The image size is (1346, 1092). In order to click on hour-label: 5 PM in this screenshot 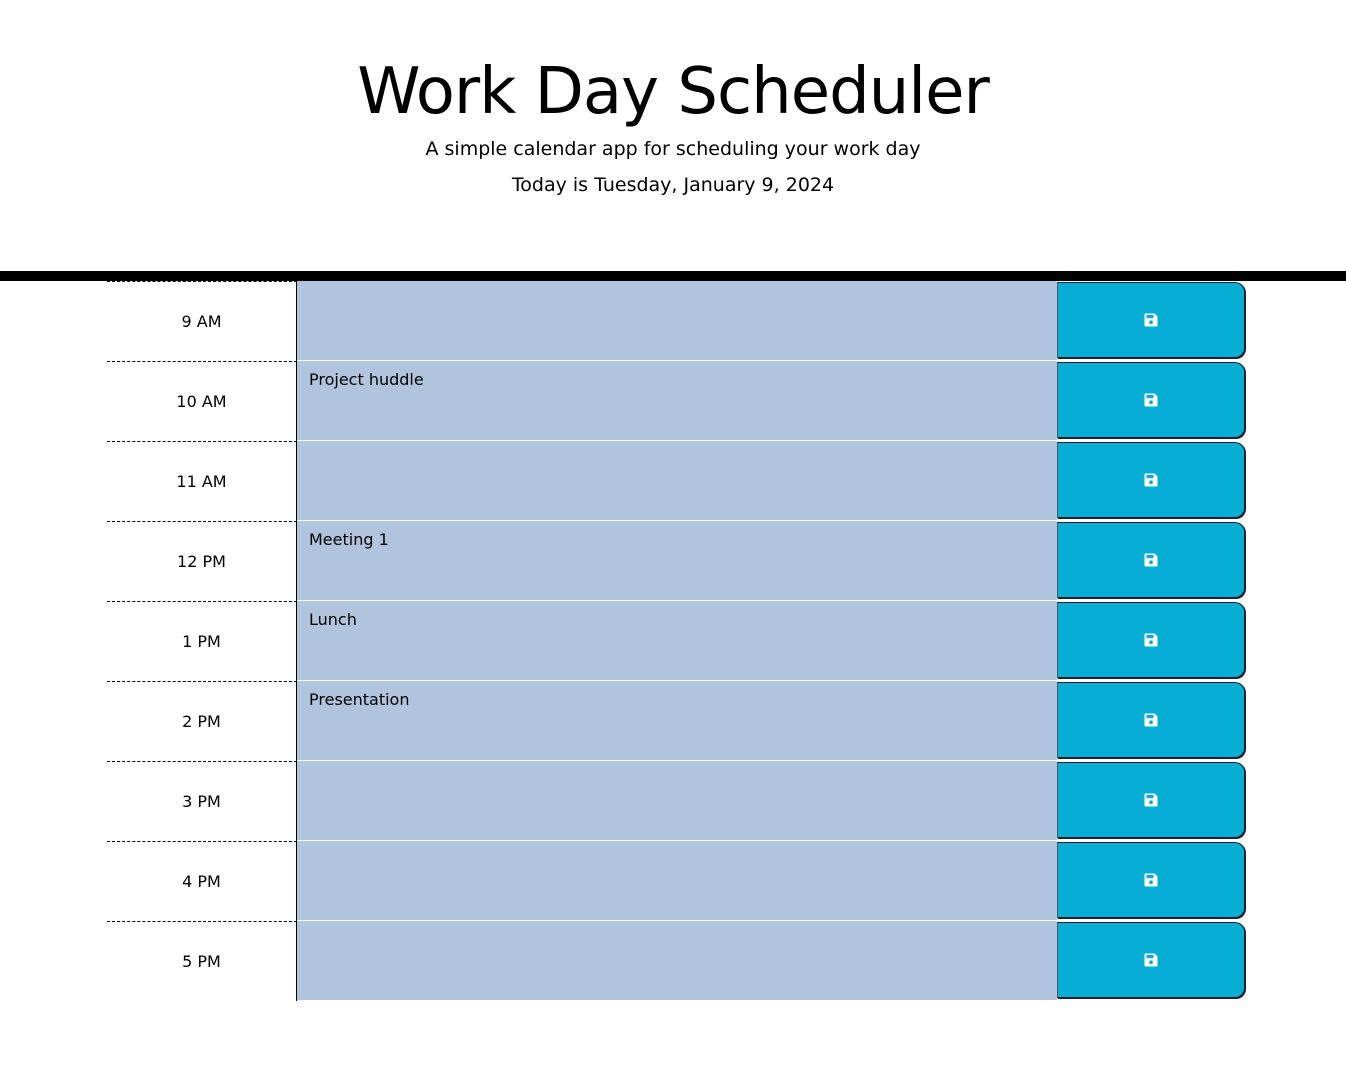, I will do `click(202, 961)`.